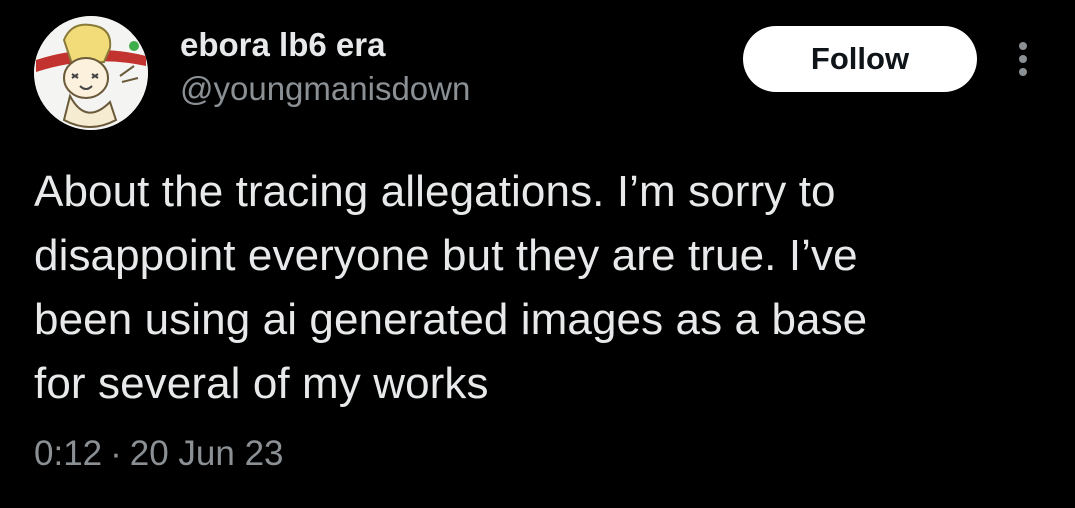  What do you see at coordinates (206, 453) in the screenshot?
I see `tweet-date: 20 Jun 23` at bounding box center [206, 453].